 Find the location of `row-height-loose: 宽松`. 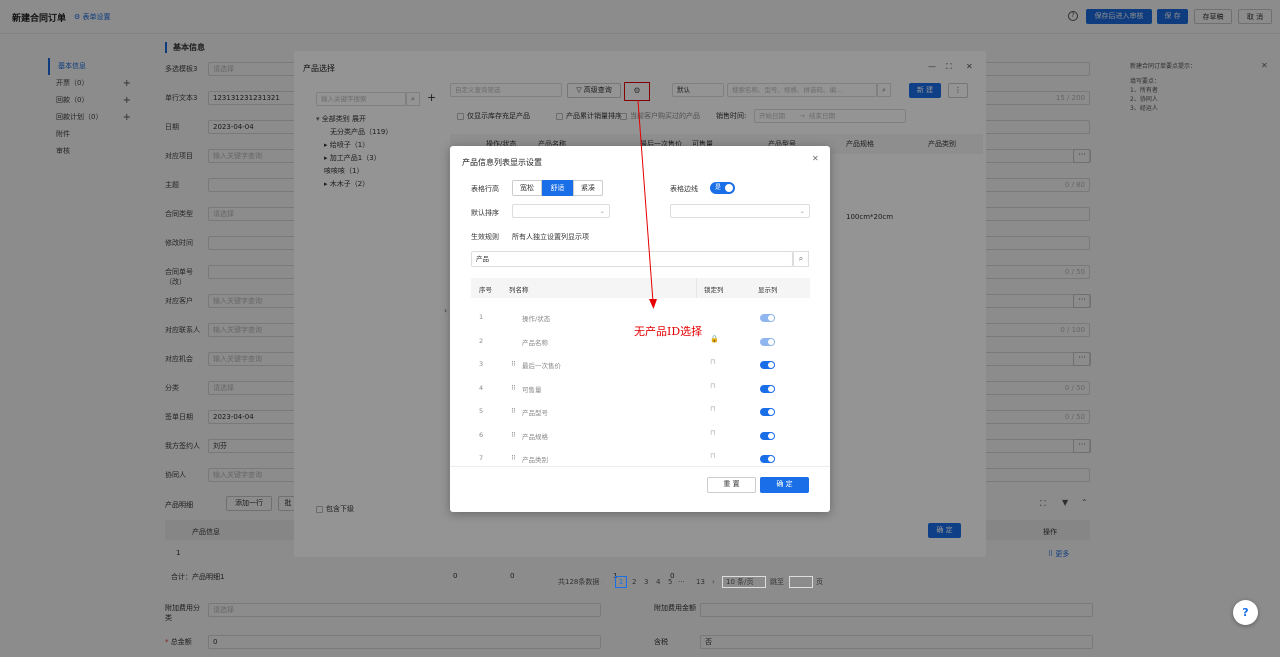

row-height-loose: 宽松 is located at coordinates (527, 188).